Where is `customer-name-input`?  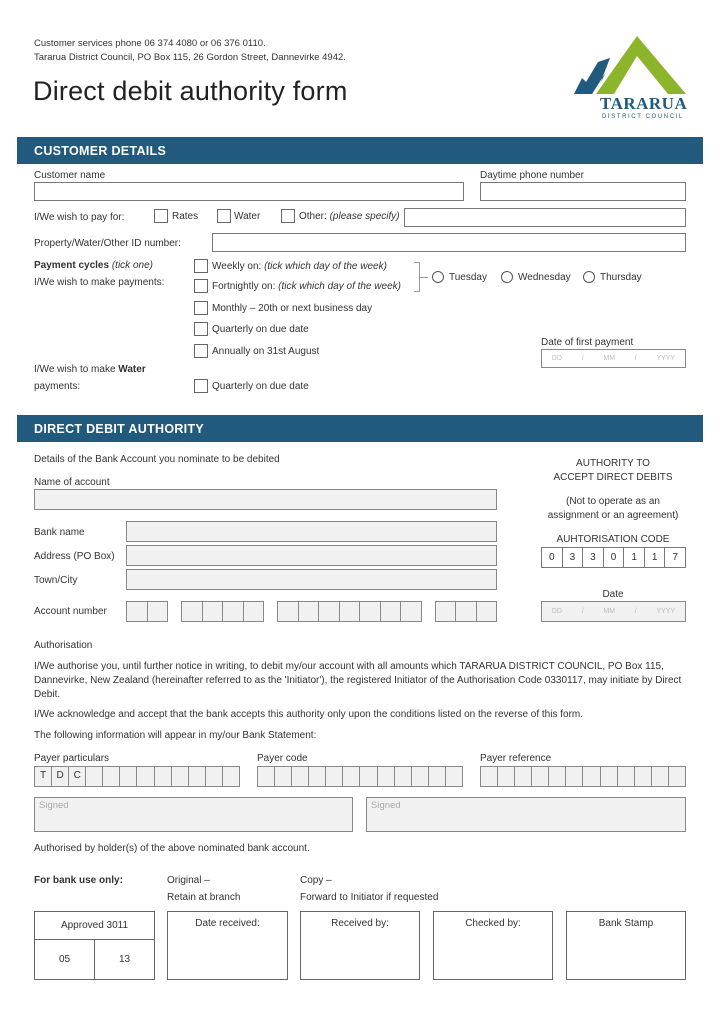
customer-name-input is located at coordinates (249, 191).